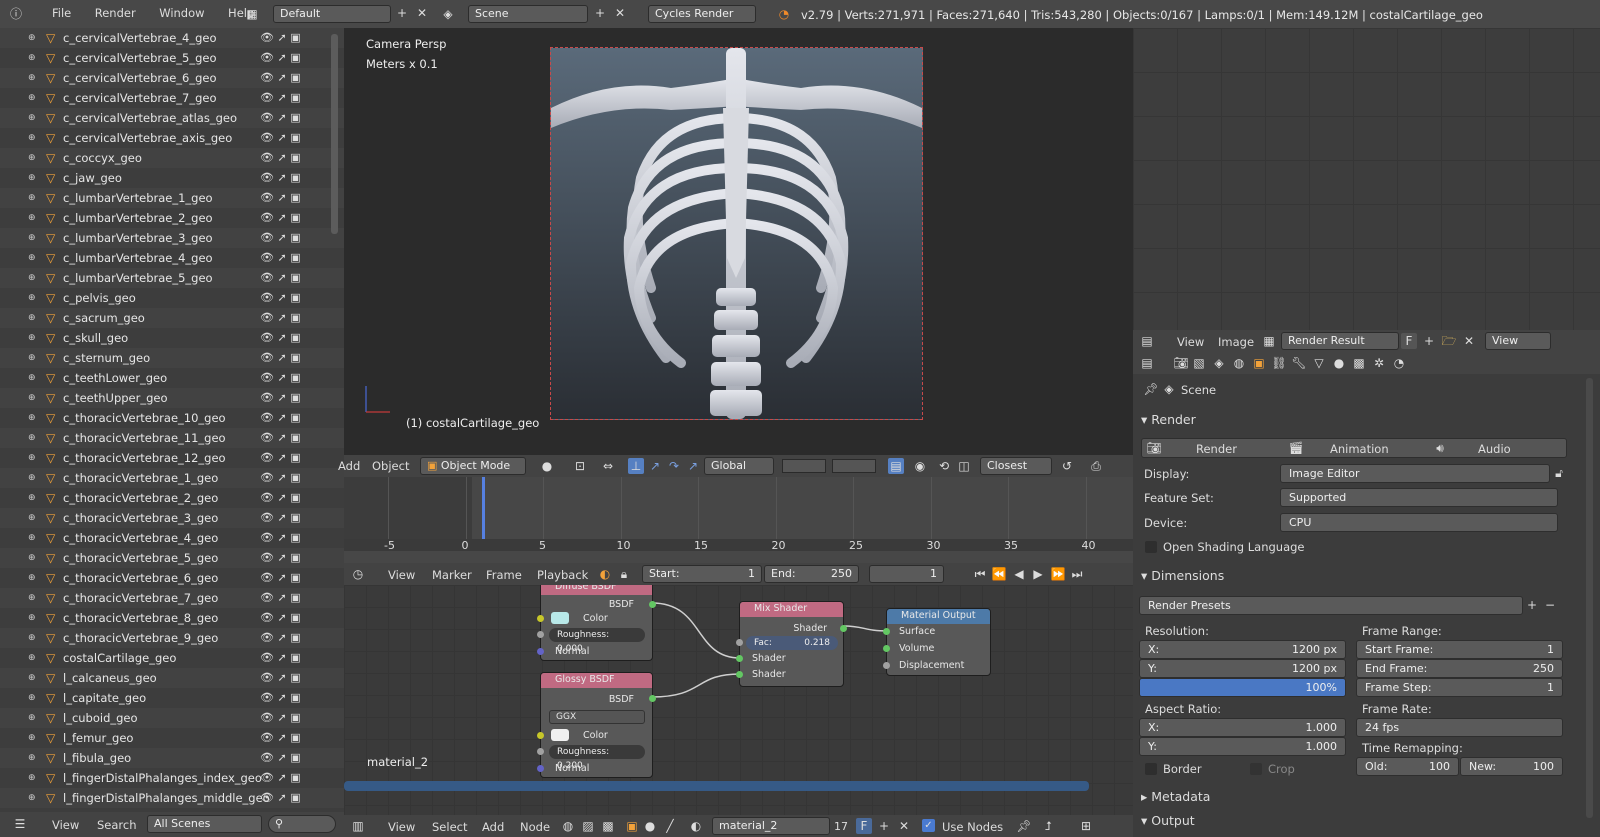 The width and height of the screenshot is (1600, 837). What do you see at coordinates (172, 298) in the screenshot?
I see `outliner-row: ⊕ ▽ c_pelvis_geo 👁︎ ➚ ▣` at bounding box center [172, 298].